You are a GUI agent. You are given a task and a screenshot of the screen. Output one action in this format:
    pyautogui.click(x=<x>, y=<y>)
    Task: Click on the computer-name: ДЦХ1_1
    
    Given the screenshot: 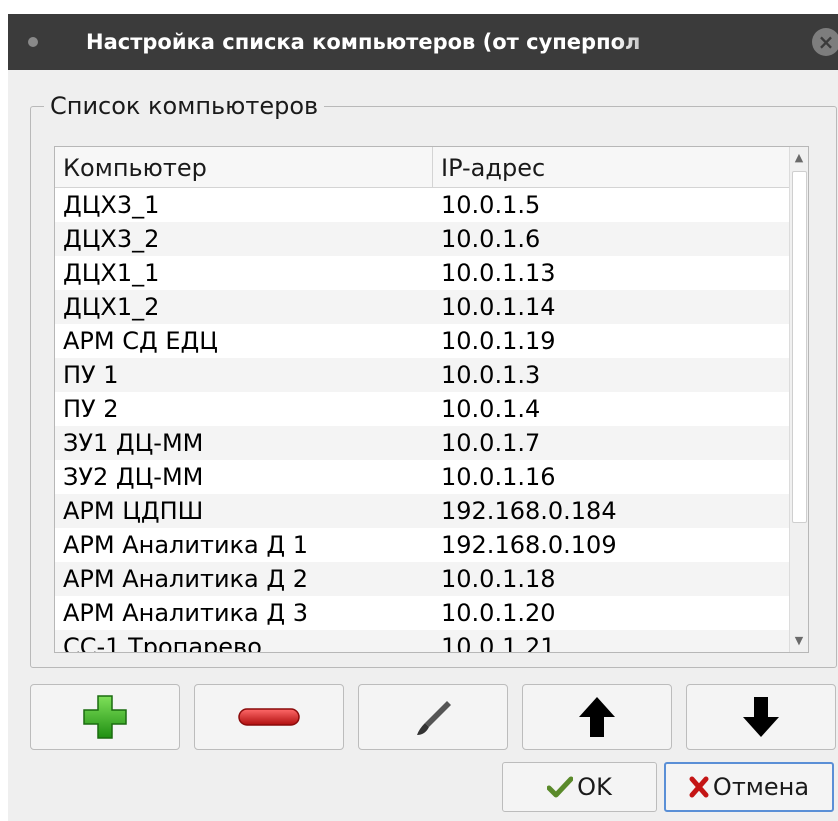 What is the action you would take?
    pyautogui.click(x=111, y=273)
    